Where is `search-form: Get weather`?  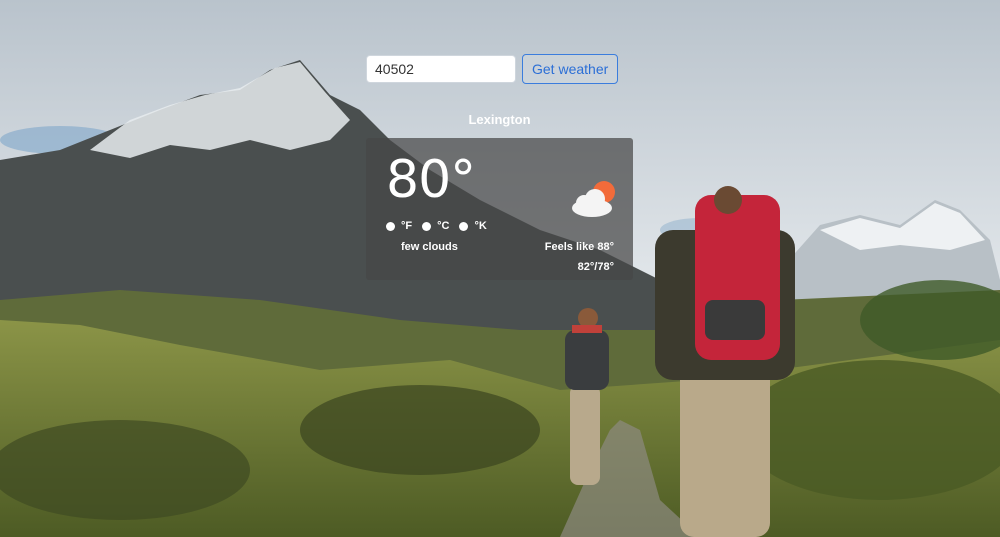 search-form: Get weather is located at coordinates (492, 69).